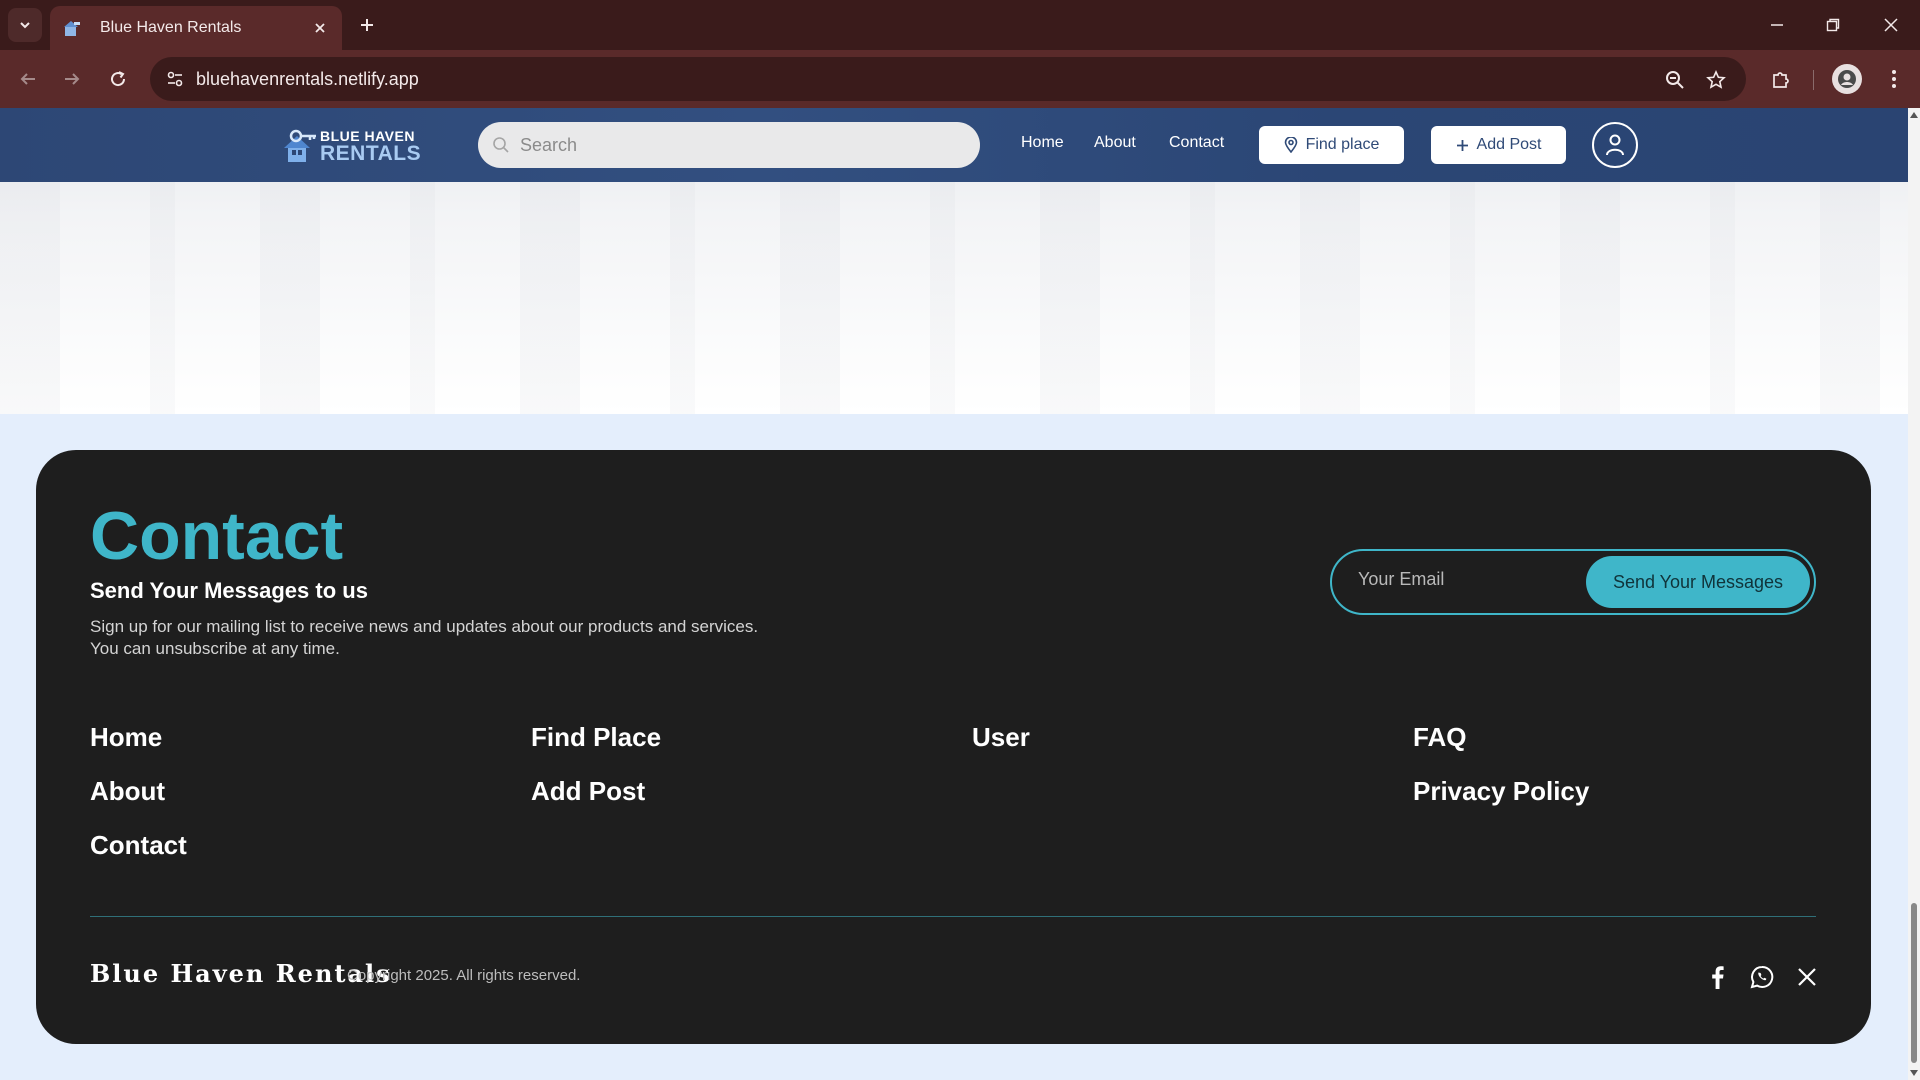 The width and height of the screenshot is (1920, 1080). Describe the element at coordinates (1042, 143) in the screenshot. I see `nav-home-link: Home` at that location.